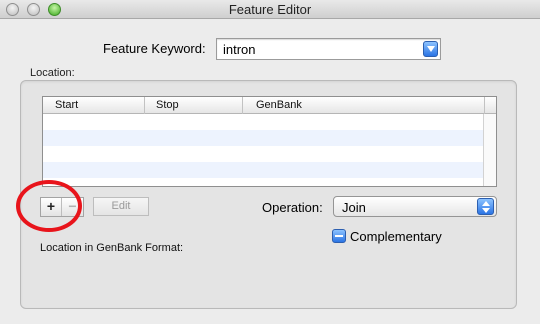 This screenshot has height=324, width=540. I want to click on complementary-label: Complementary, so click(396, 236).